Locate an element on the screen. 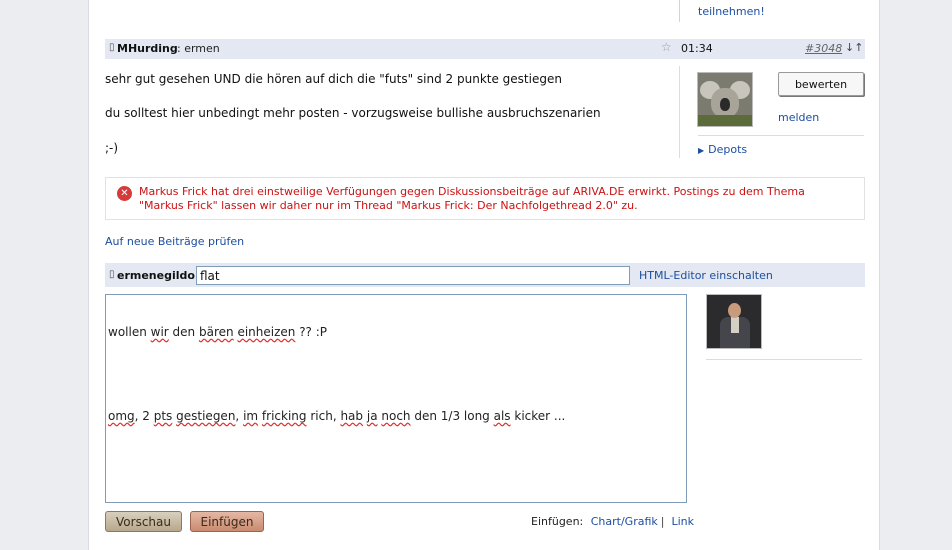 The width and height of the screenshot is (952, 550). reply-username: ermenegildo is located at coordinates (156, 275).